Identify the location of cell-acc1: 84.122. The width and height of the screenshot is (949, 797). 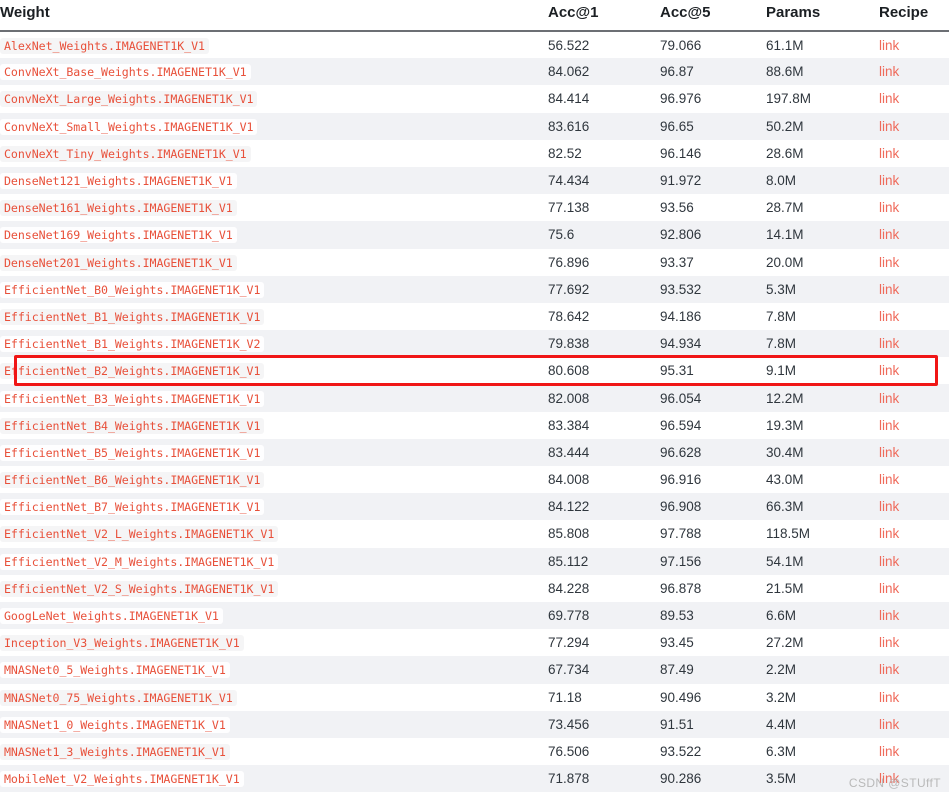
(569, 507).